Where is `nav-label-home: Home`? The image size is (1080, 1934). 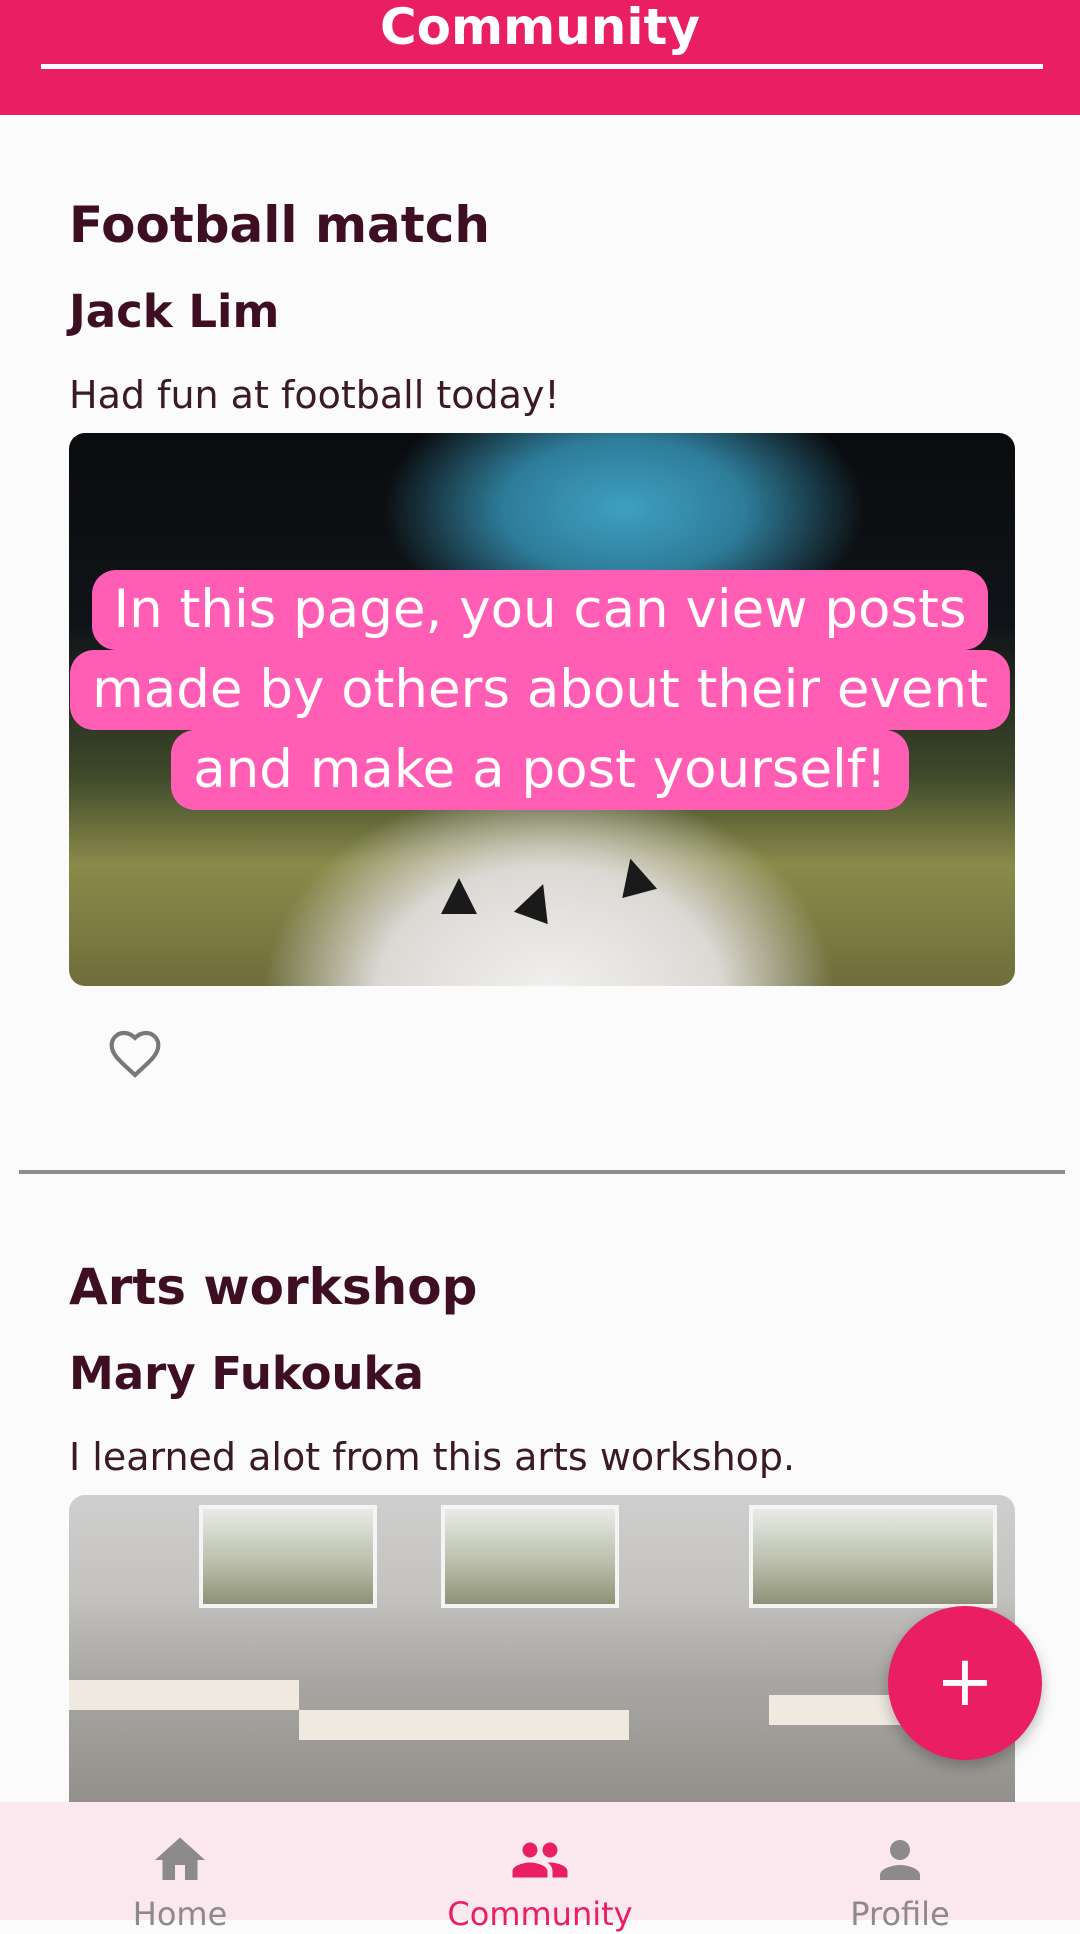
nav-label-home: Home is located at coordinates (180, 1914).